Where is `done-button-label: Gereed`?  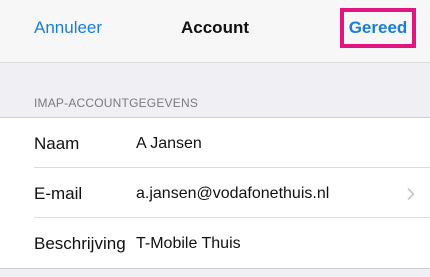
done-button-label: Gereed is located at coordinates (378, 27).